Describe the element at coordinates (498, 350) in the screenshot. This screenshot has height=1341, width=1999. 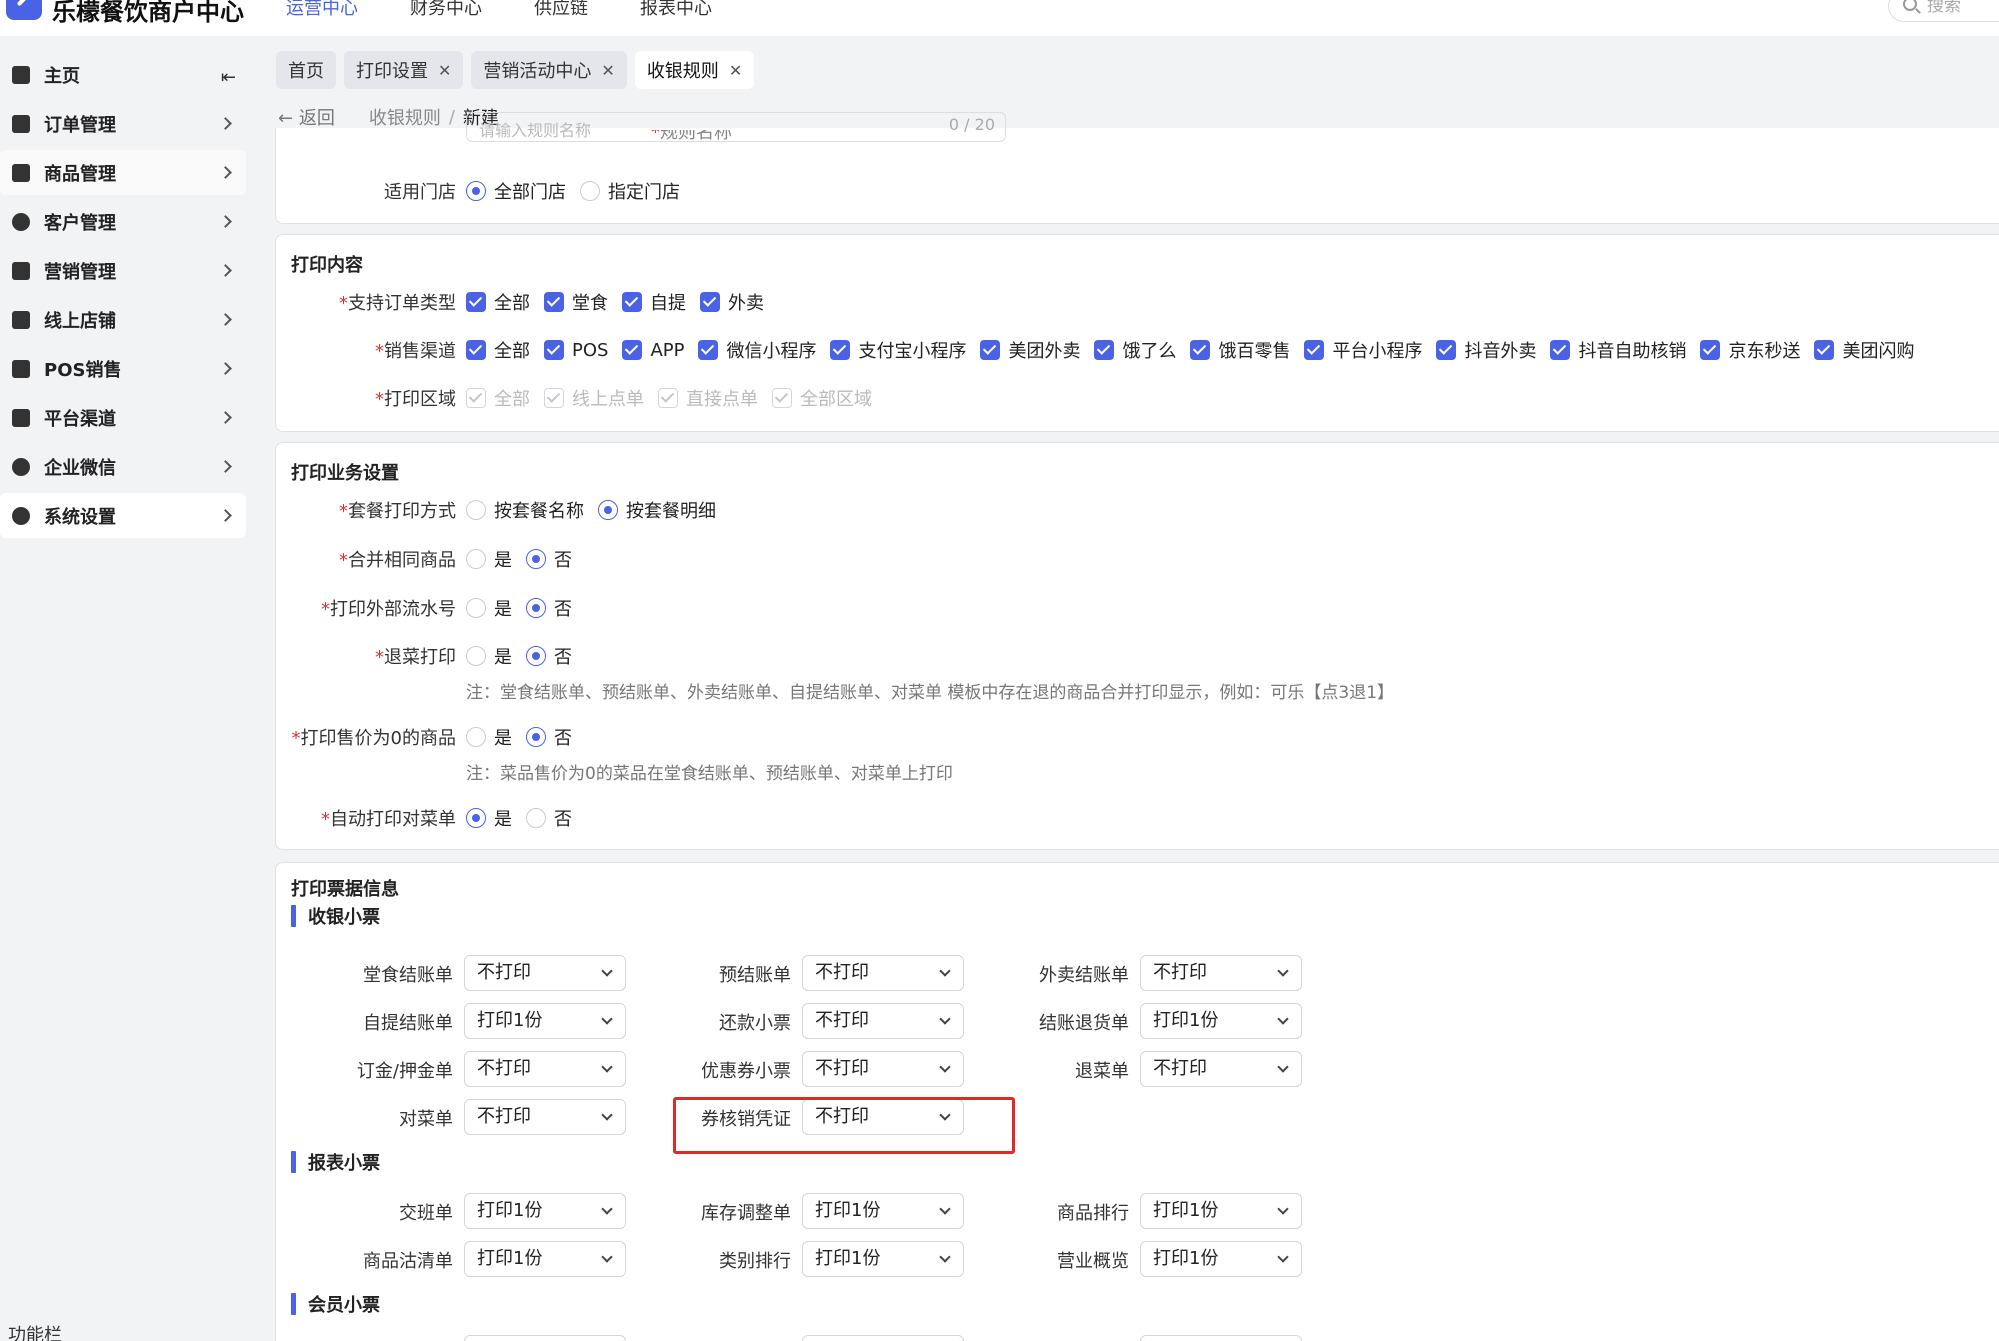
I see `channel-option: 全部` at that location.